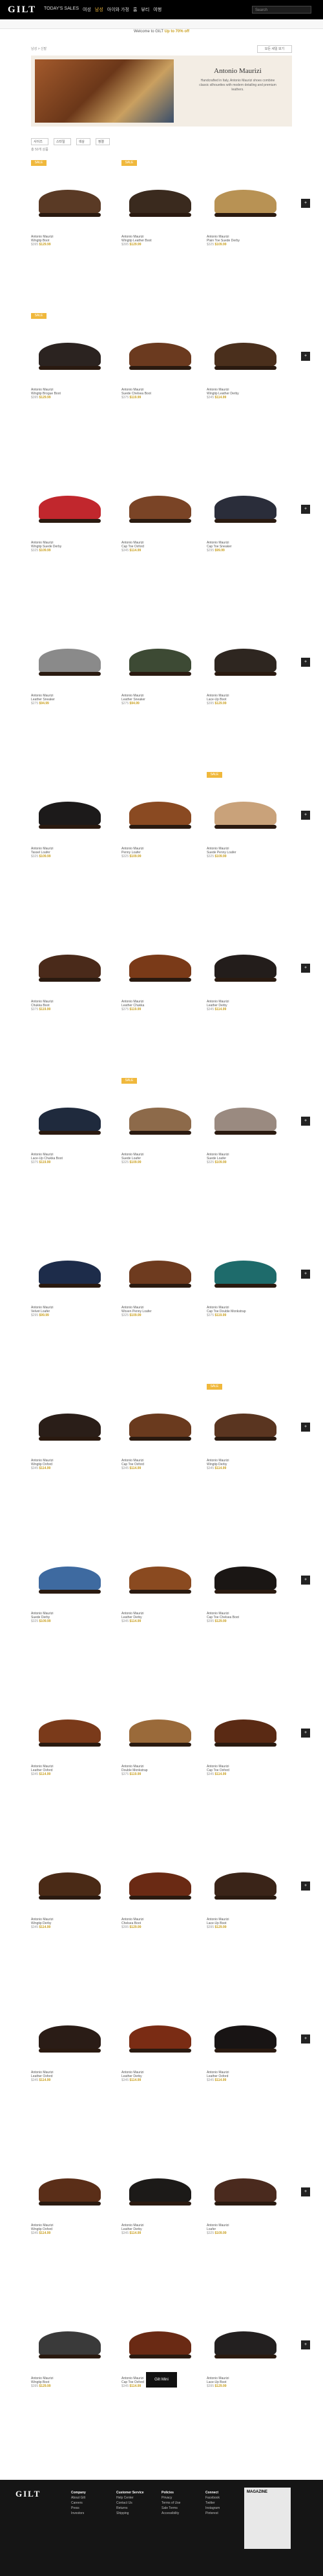  I want to click on footer-link: Accessibility, so click(171, 2513).